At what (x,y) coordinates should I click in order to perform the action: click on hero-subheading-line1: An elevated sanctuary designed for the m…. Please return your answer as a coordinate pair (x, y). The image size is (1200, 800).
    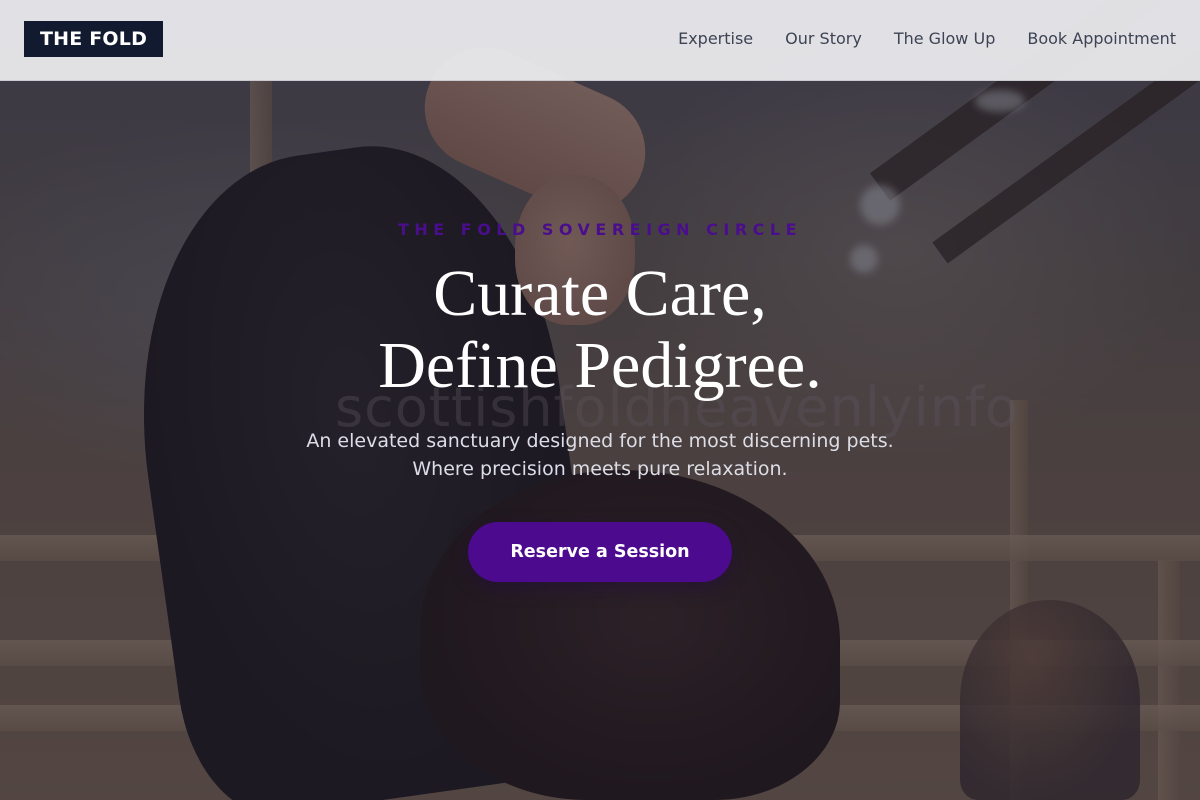
    Looking at the image, I should click on (600, 441).